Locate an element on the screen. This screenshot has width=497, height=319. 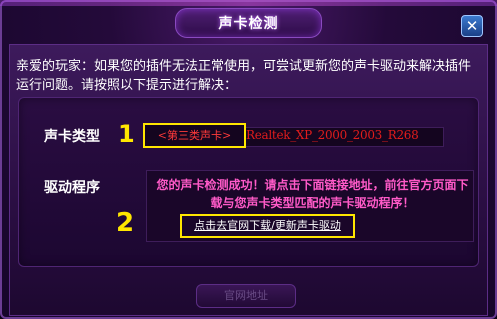
faded-footer-button: 官网地址 is located at coordinates (246, 296).